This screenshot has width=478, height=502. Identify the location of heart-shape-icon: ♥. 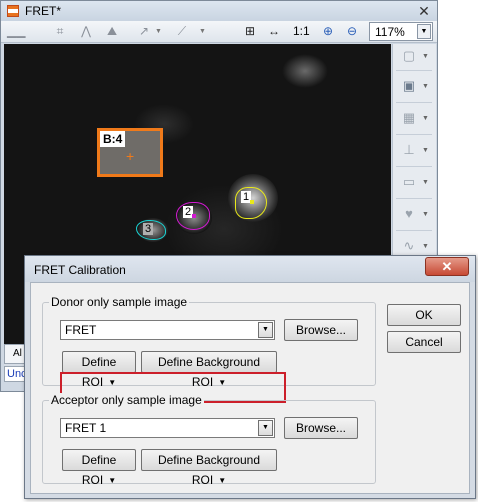
(409, 214).